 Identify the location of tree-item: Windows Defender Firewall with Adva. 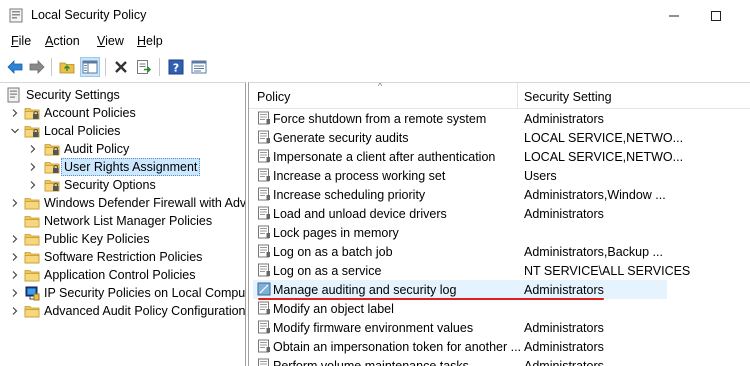
(123, 203).